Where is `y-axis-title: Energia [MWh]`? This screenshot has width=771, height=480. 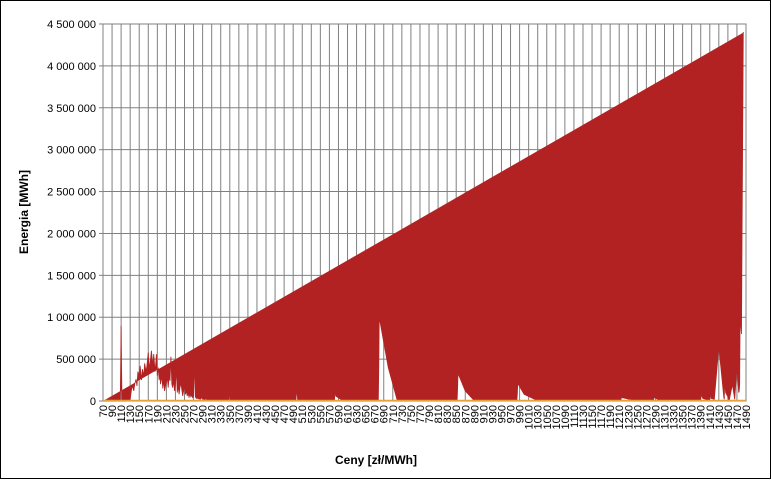
y-axis-title: Energia [MWh] is located at coordinates (24, 212).